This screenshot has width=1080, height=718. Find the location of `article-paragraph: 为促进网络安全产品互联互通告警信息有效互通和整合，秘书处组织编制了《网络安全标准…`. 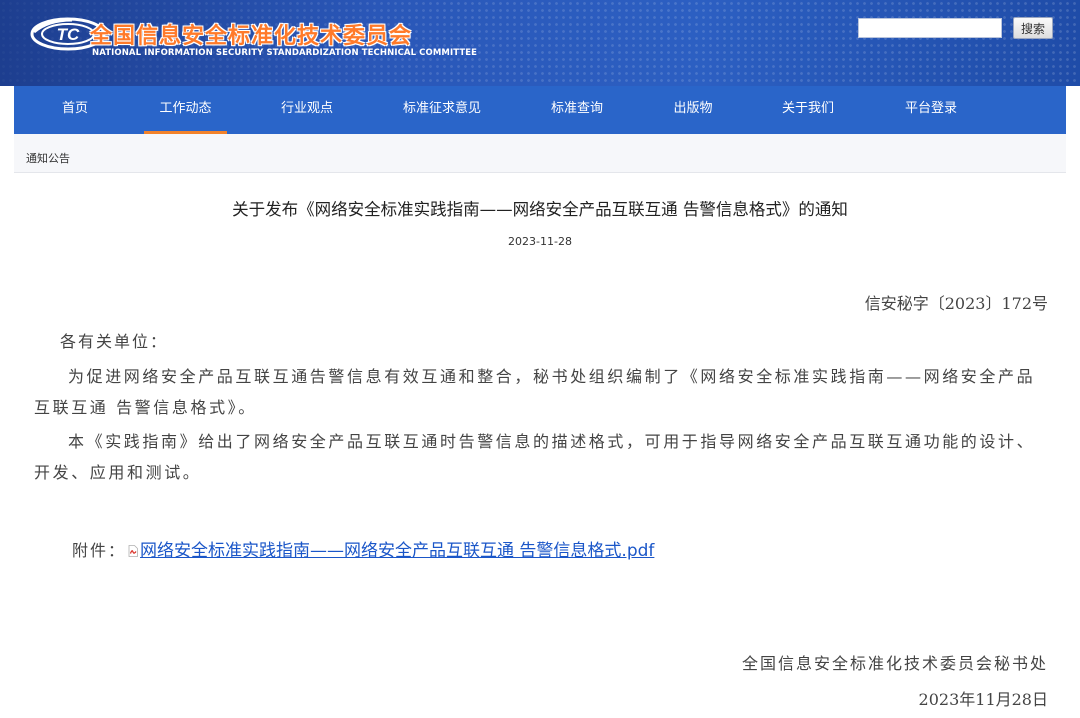

article-paragraph: 为促进网络安全产品互联互通告警信息有效互通和整合，秘书处组织编制了《网络安全标准… is located at coordinates (535, 392).